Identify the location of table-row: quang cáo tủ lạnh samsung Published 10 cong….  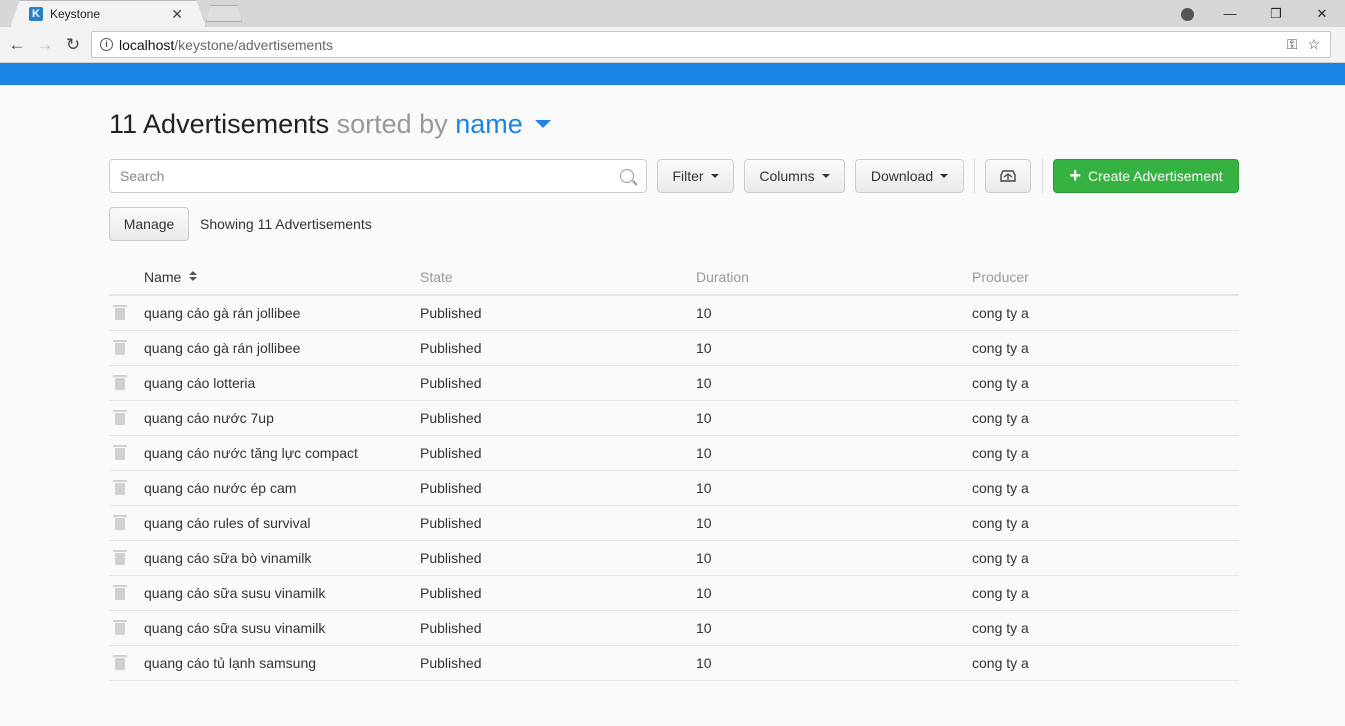
(674, 663).